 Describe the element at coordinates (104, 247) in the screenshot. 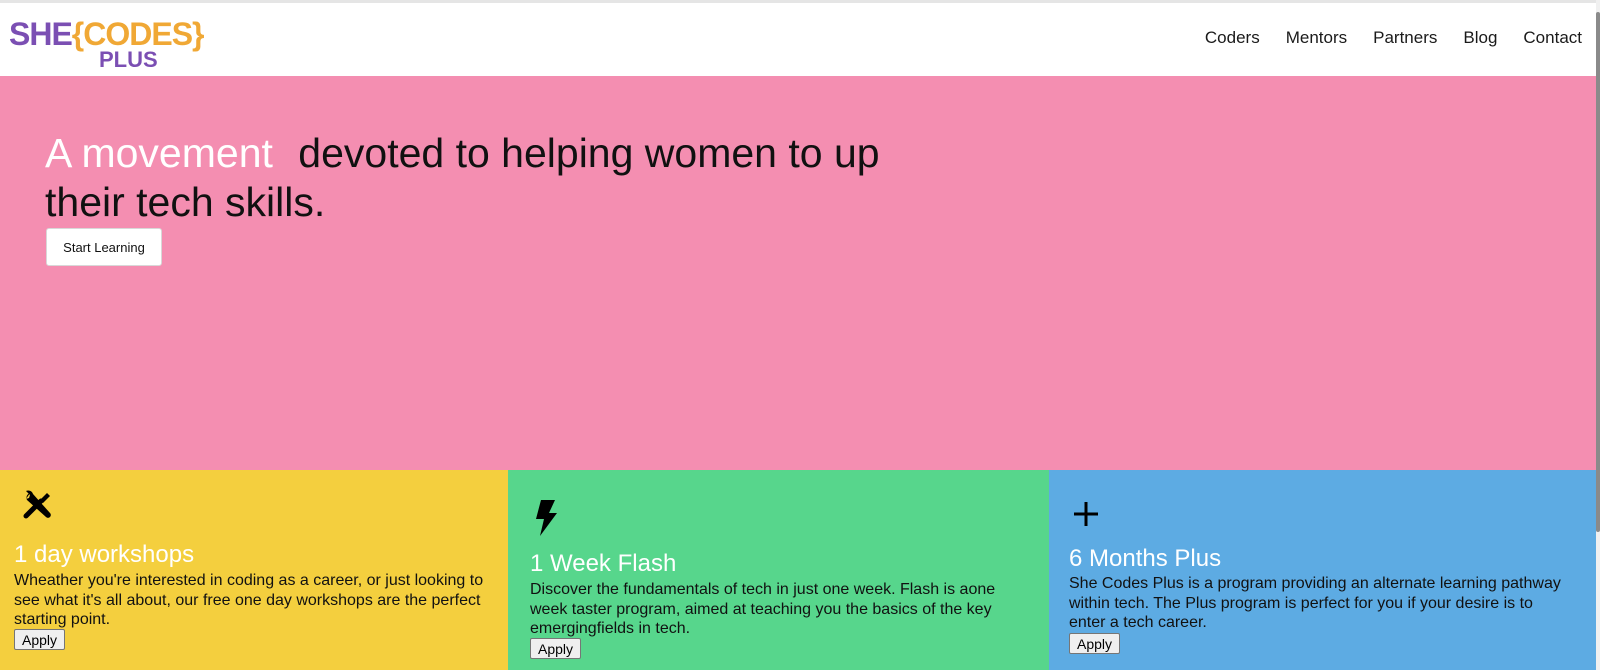

I see `start-learning-button: Start Learning` at that location.